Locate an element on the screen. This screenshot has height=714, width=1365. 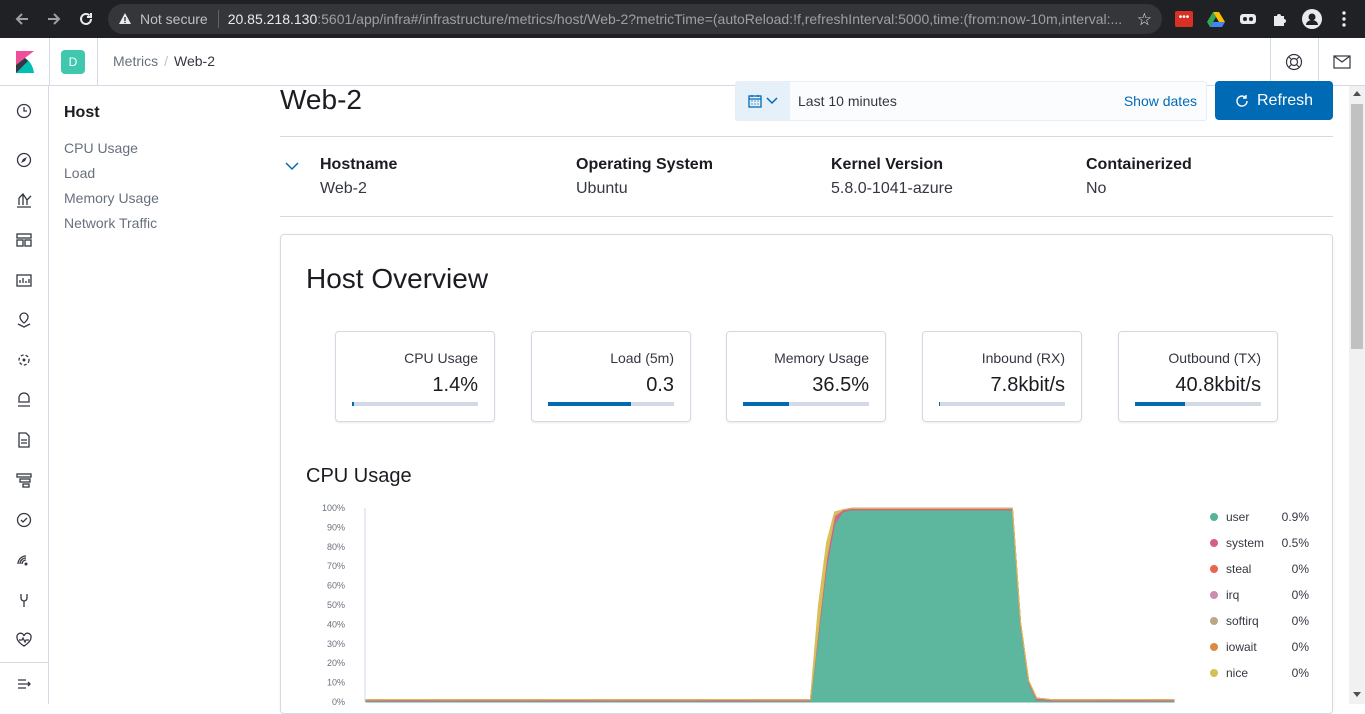
meta-value: Ubuntu is located at coordinates (602, 188).